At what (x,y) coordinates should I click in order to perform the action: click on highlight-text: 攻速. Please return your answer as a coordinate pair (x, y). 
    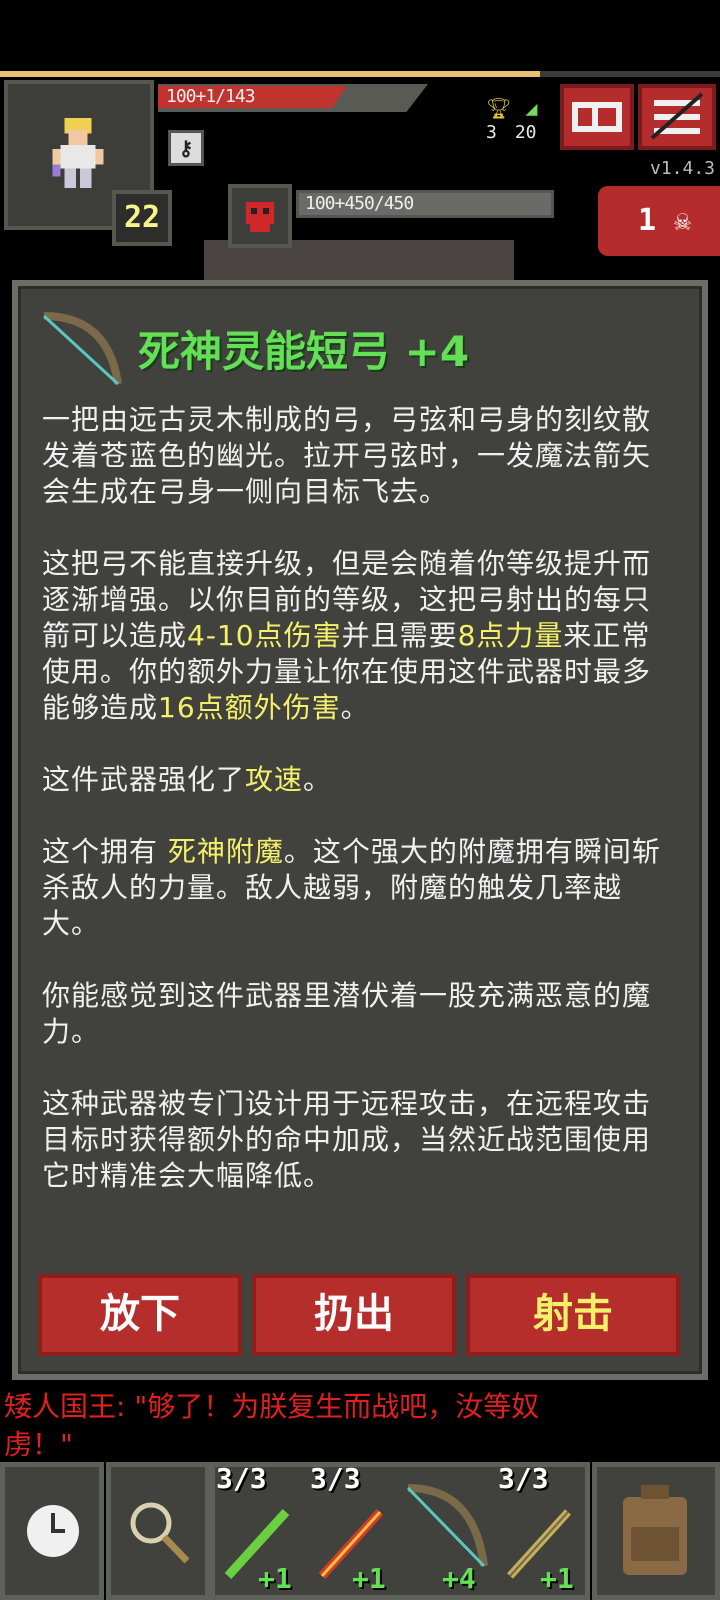
    Looking at the image, I should click on (274, 779).